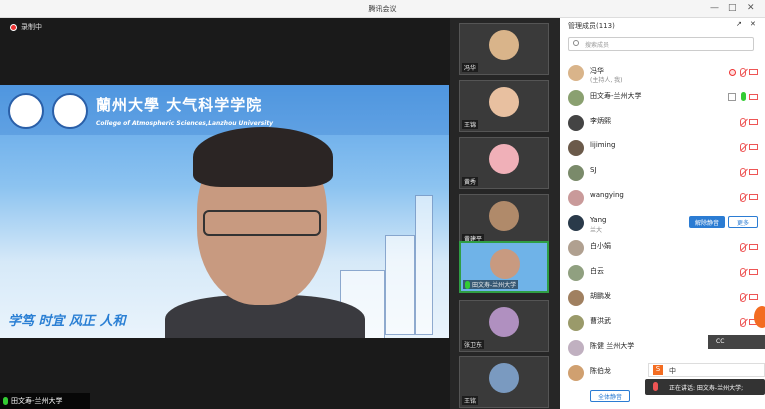 The width and height of the screenshot is (765, 409). Describe the element at coordinates (663, 75) in the screenshot. I see `member-row: 冯华 (主持人, 我)` at that location.